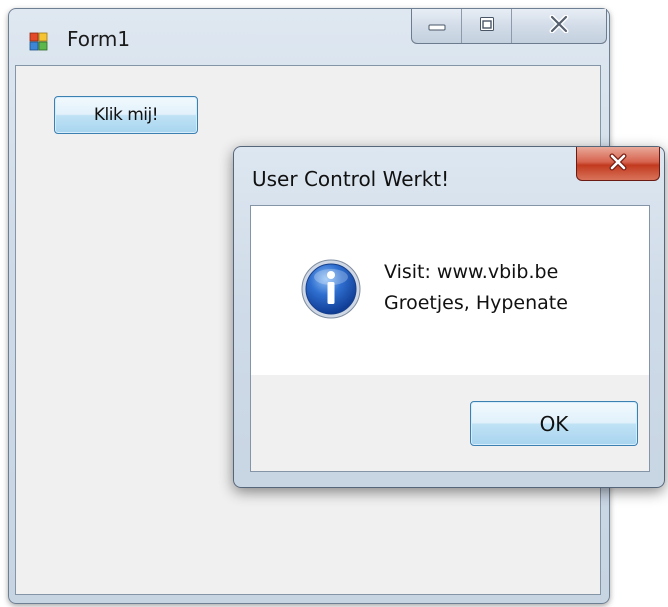 The width and height of the screenshot is (668, 607). I want to click on caption-buttons, so click(509, 26).